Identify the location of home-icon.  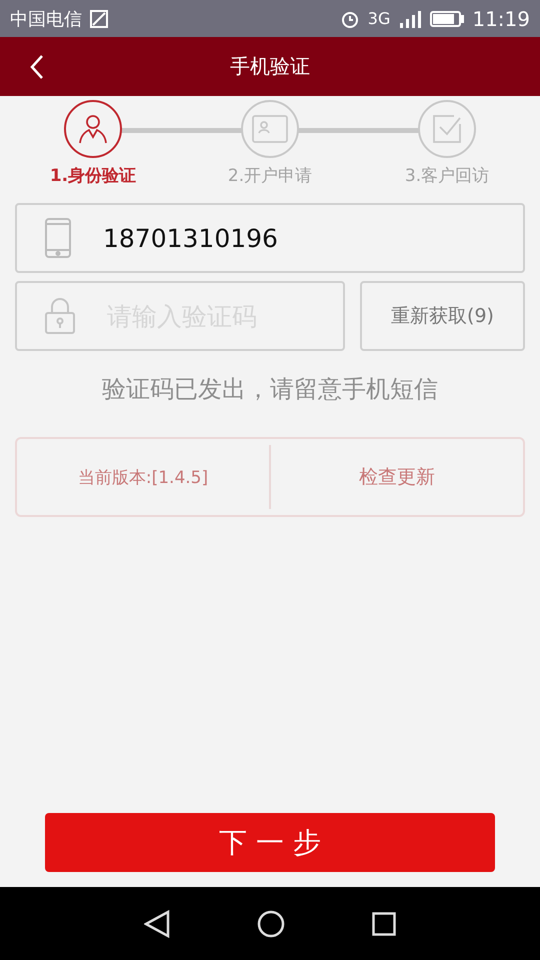
(270, 924).